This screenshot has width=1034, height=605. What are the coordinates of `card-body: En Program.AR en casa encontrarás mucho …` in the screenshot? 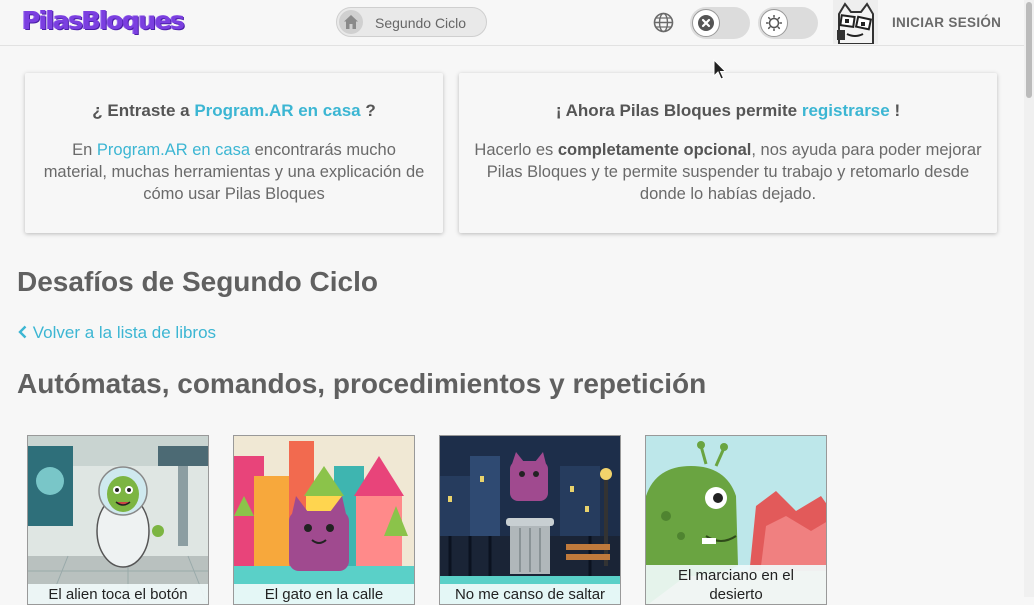 It's located at (234, 172).